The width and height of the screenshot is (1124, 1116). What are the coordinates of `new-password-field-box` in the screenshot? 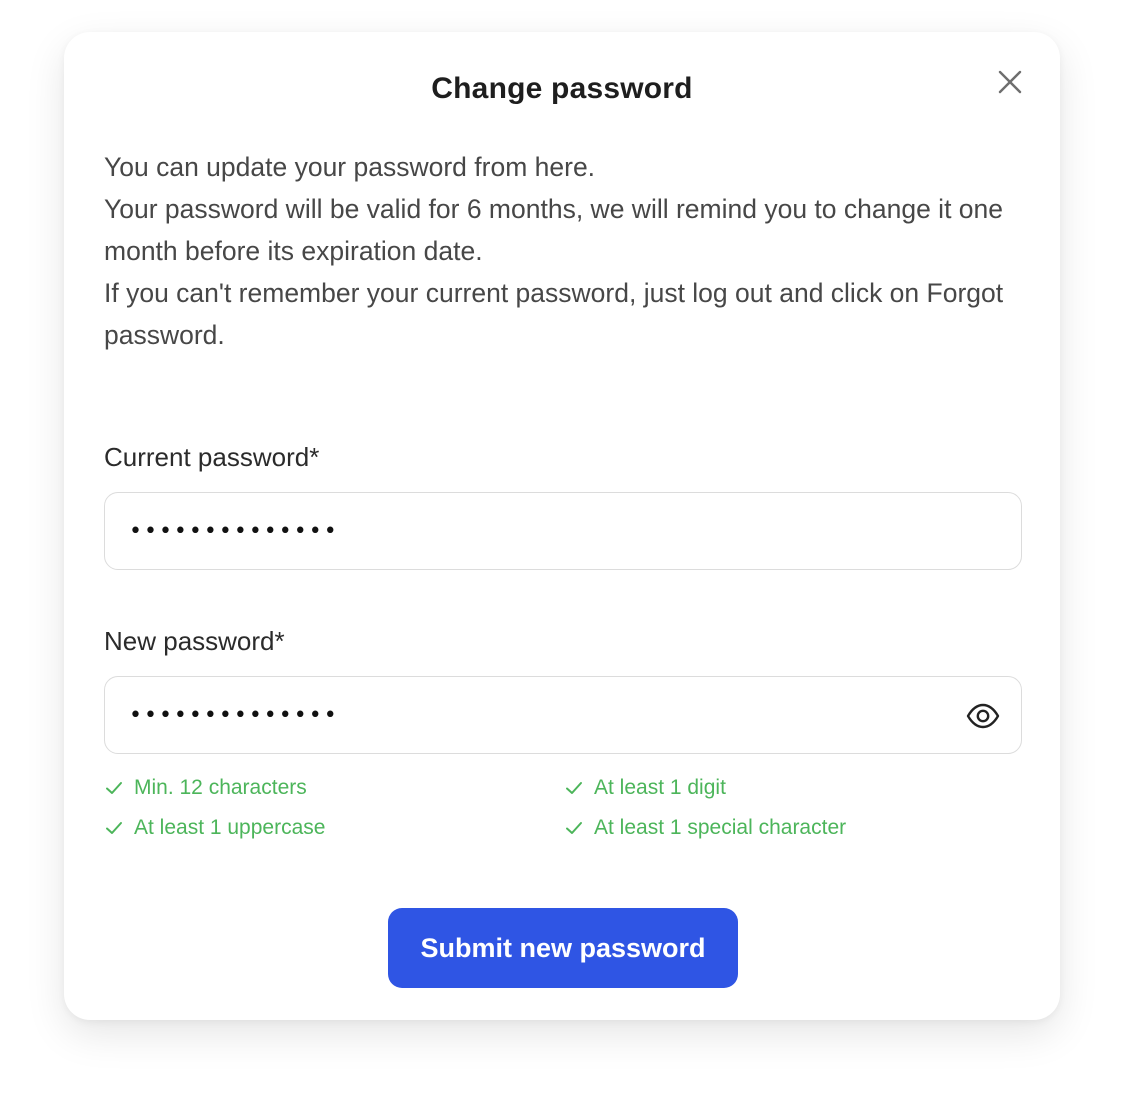 It's located at (563, 715).